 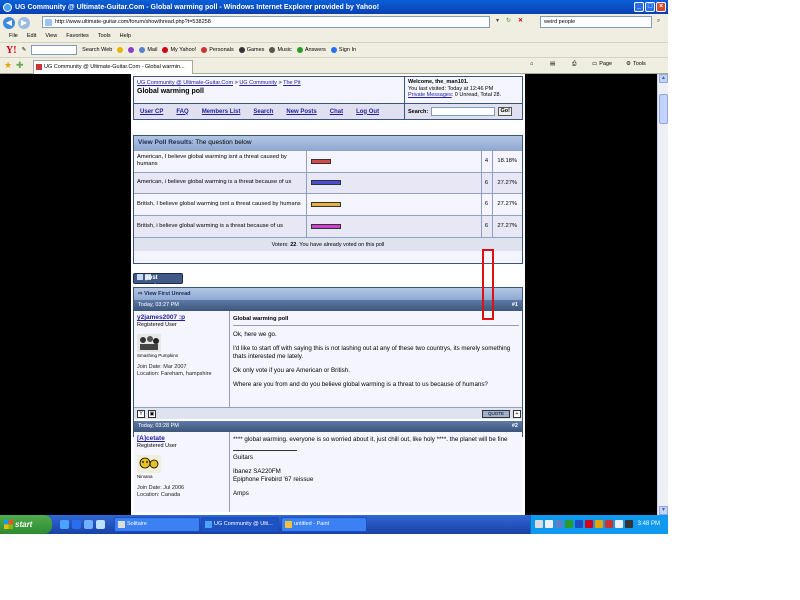 What do you see at coordinates (217, 50) in the screenshot?
I see `personals-button: Personals` at bounding box center [217, 50].